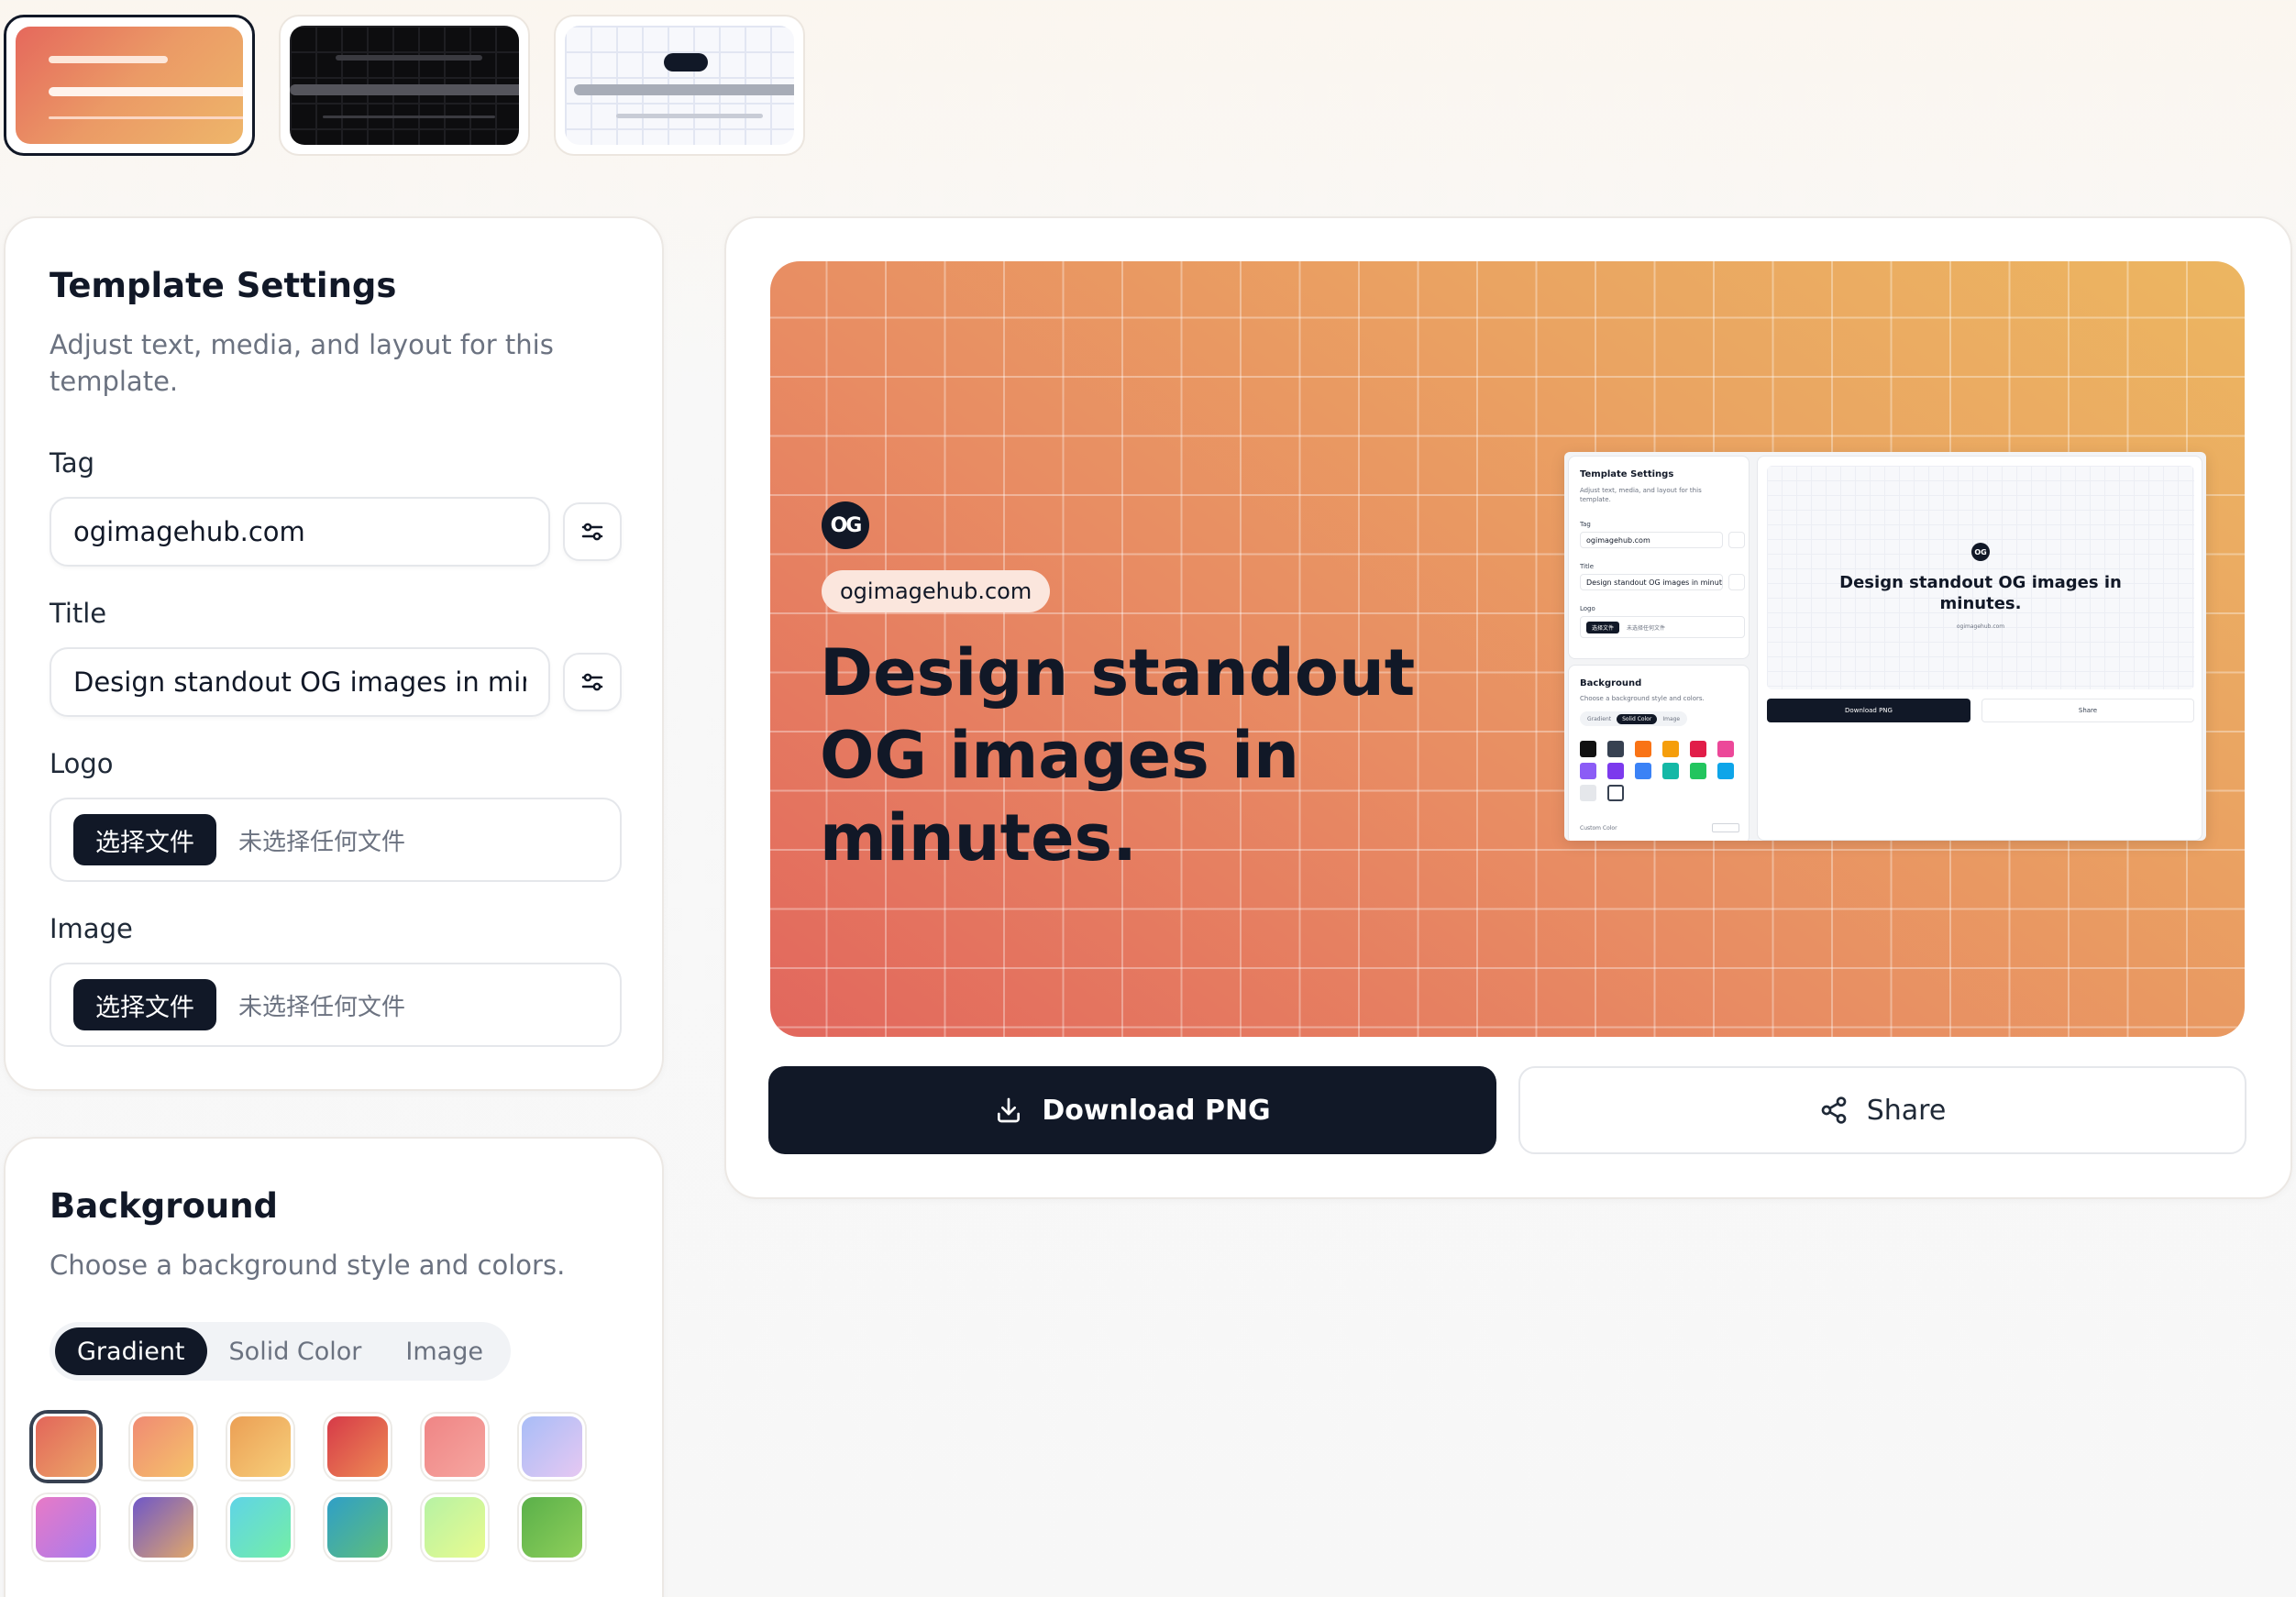 Image resolution: width=2296 pixels, height=1597 pixels. I want to click on image-file-status: 未选择任何文件, so click(322, 1007).